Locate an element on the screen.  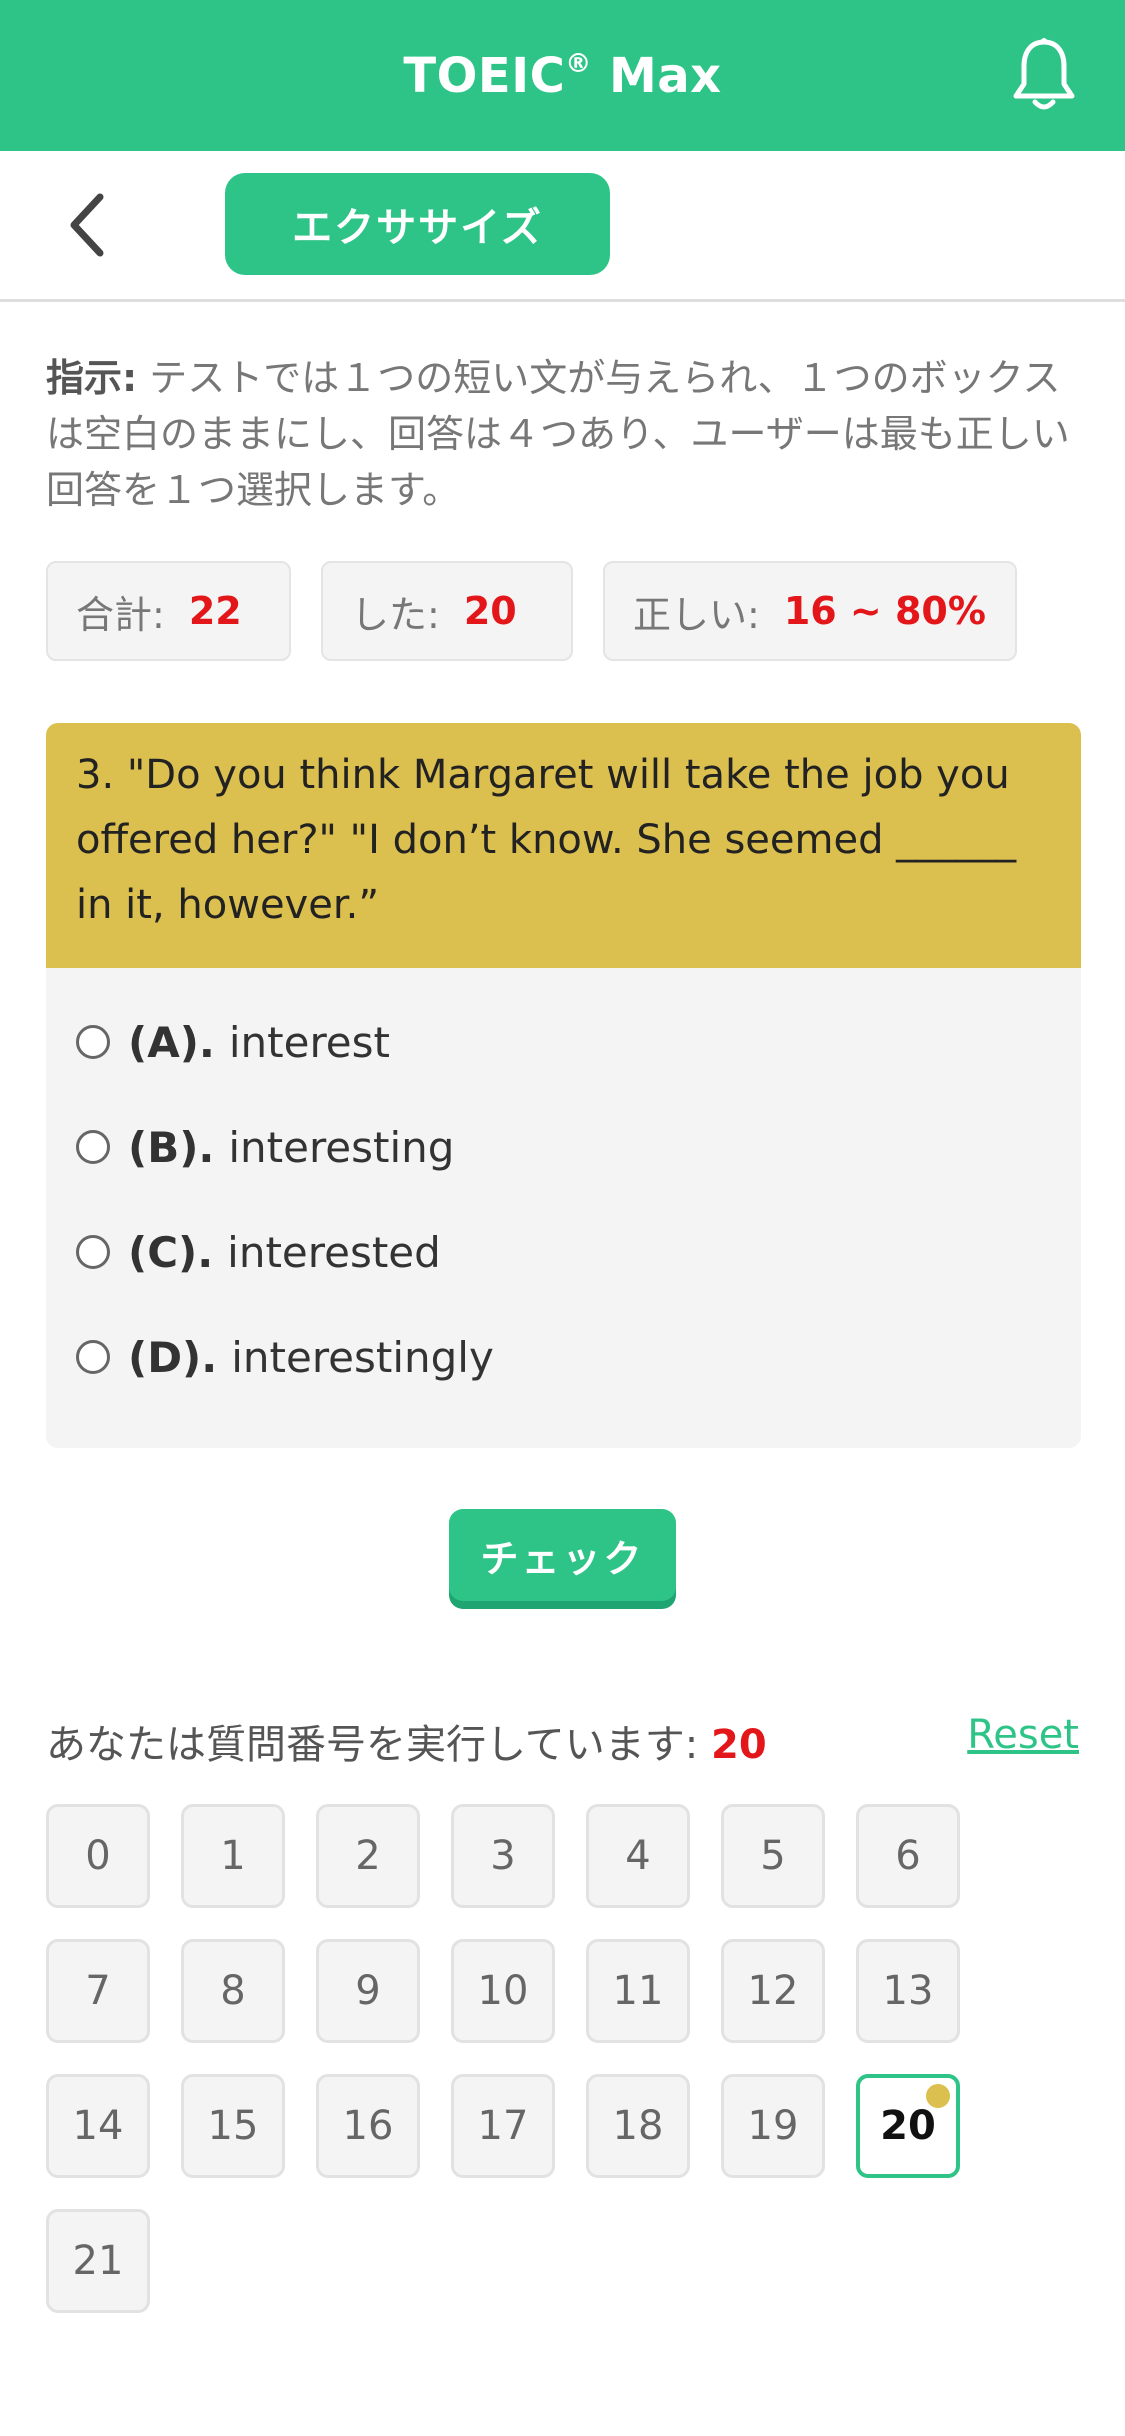
question-number-label: 0 is located at coordinates (98, 1856).